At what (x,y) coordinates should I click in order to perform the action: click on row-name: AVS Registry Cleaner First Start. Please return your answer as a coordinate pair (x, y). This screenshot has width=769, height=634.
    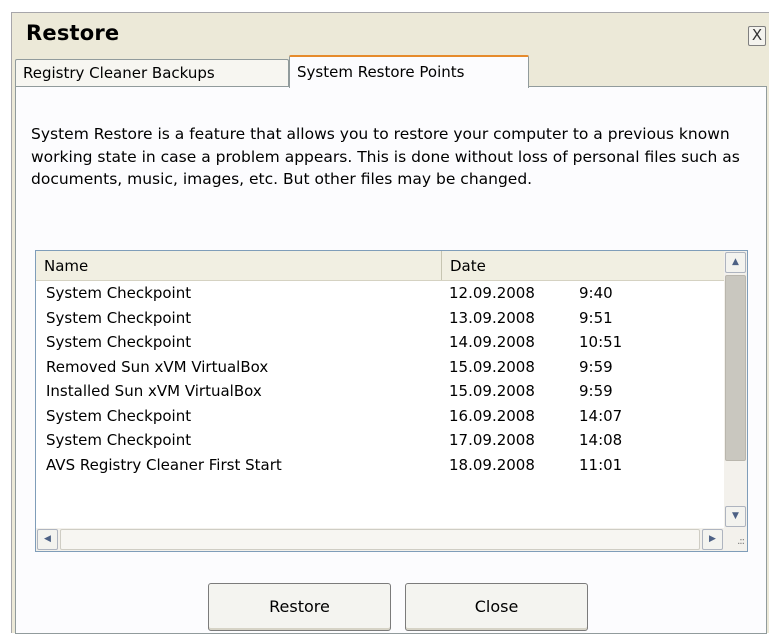
    Looking at the image, I should click on (164, 464).